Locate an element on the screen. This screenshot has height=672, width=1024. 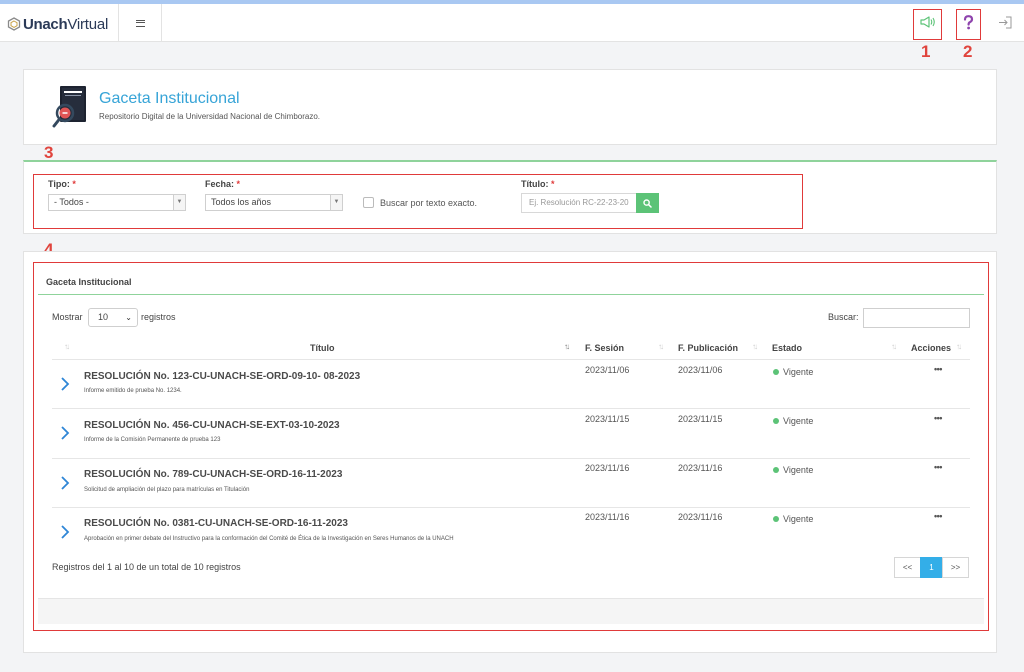
logo-hexagon-icon is located at coordinates (14, 24).